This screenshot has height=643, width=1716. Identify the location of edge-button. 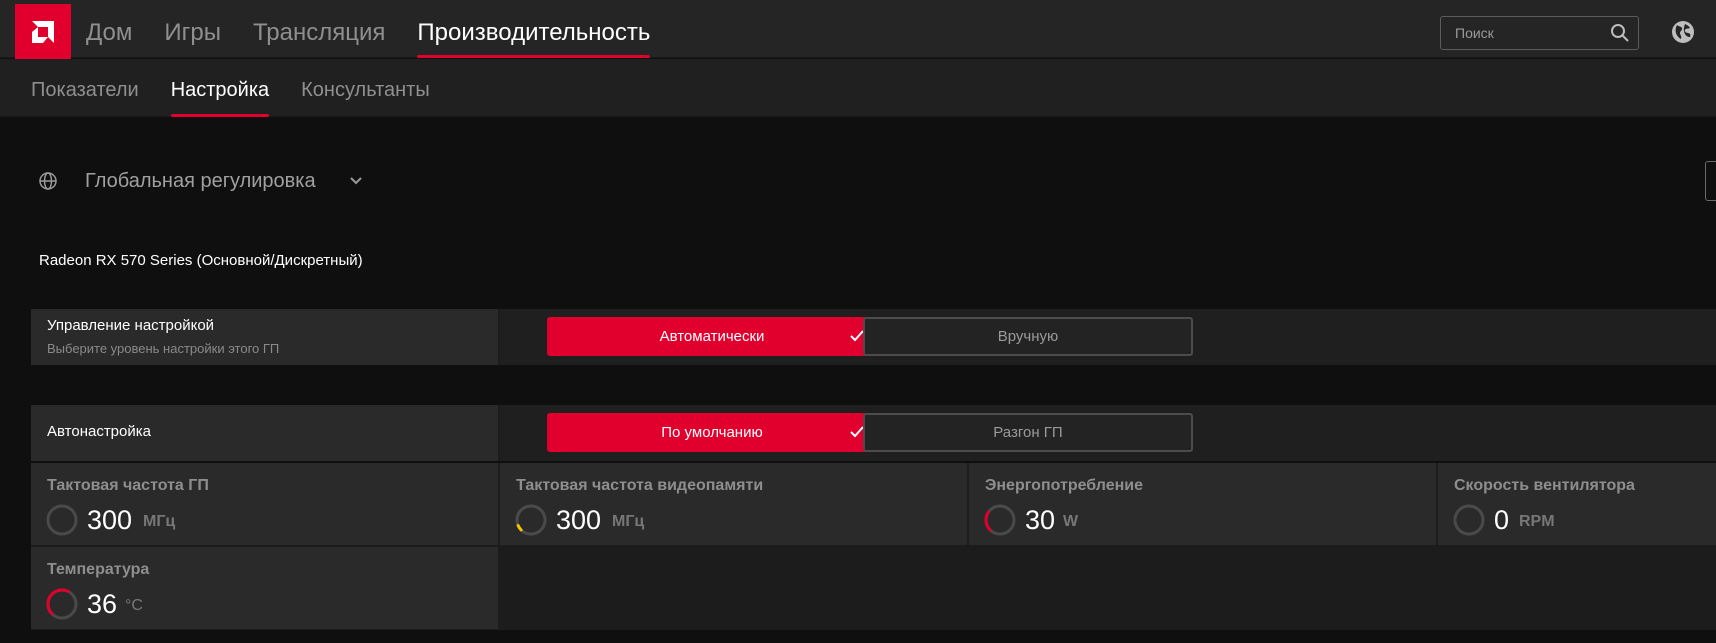
(1710, 181).